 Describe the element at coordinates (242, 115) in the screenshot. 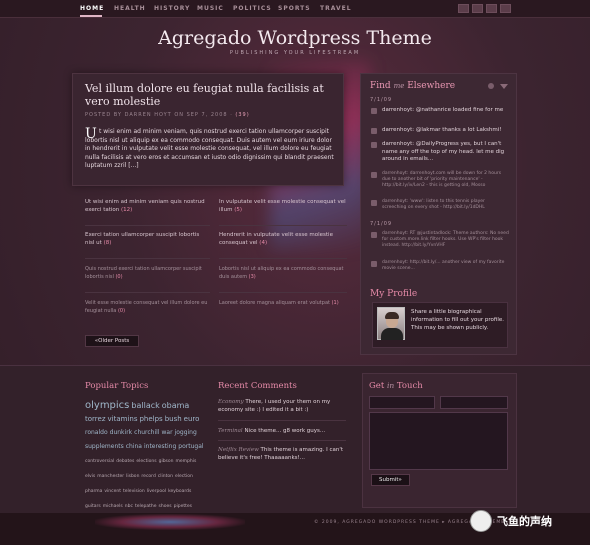

I see `comment-count: (39)` at that location.